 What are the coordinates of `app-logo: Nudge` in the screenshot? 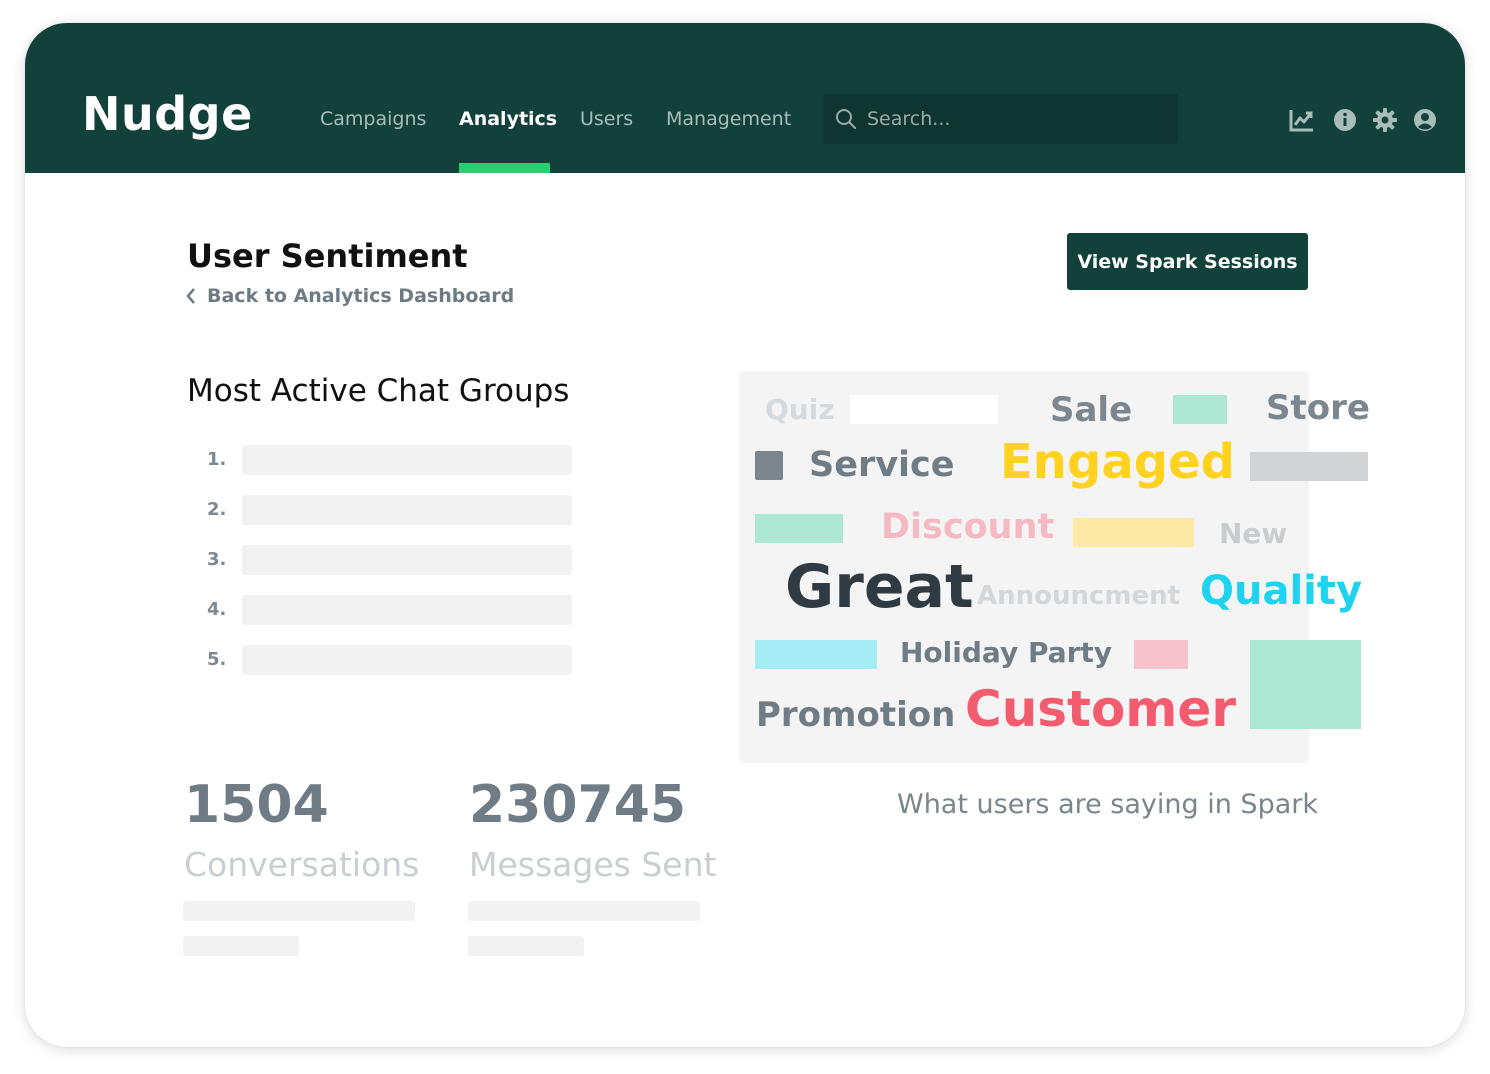 It's located at (167, 114).